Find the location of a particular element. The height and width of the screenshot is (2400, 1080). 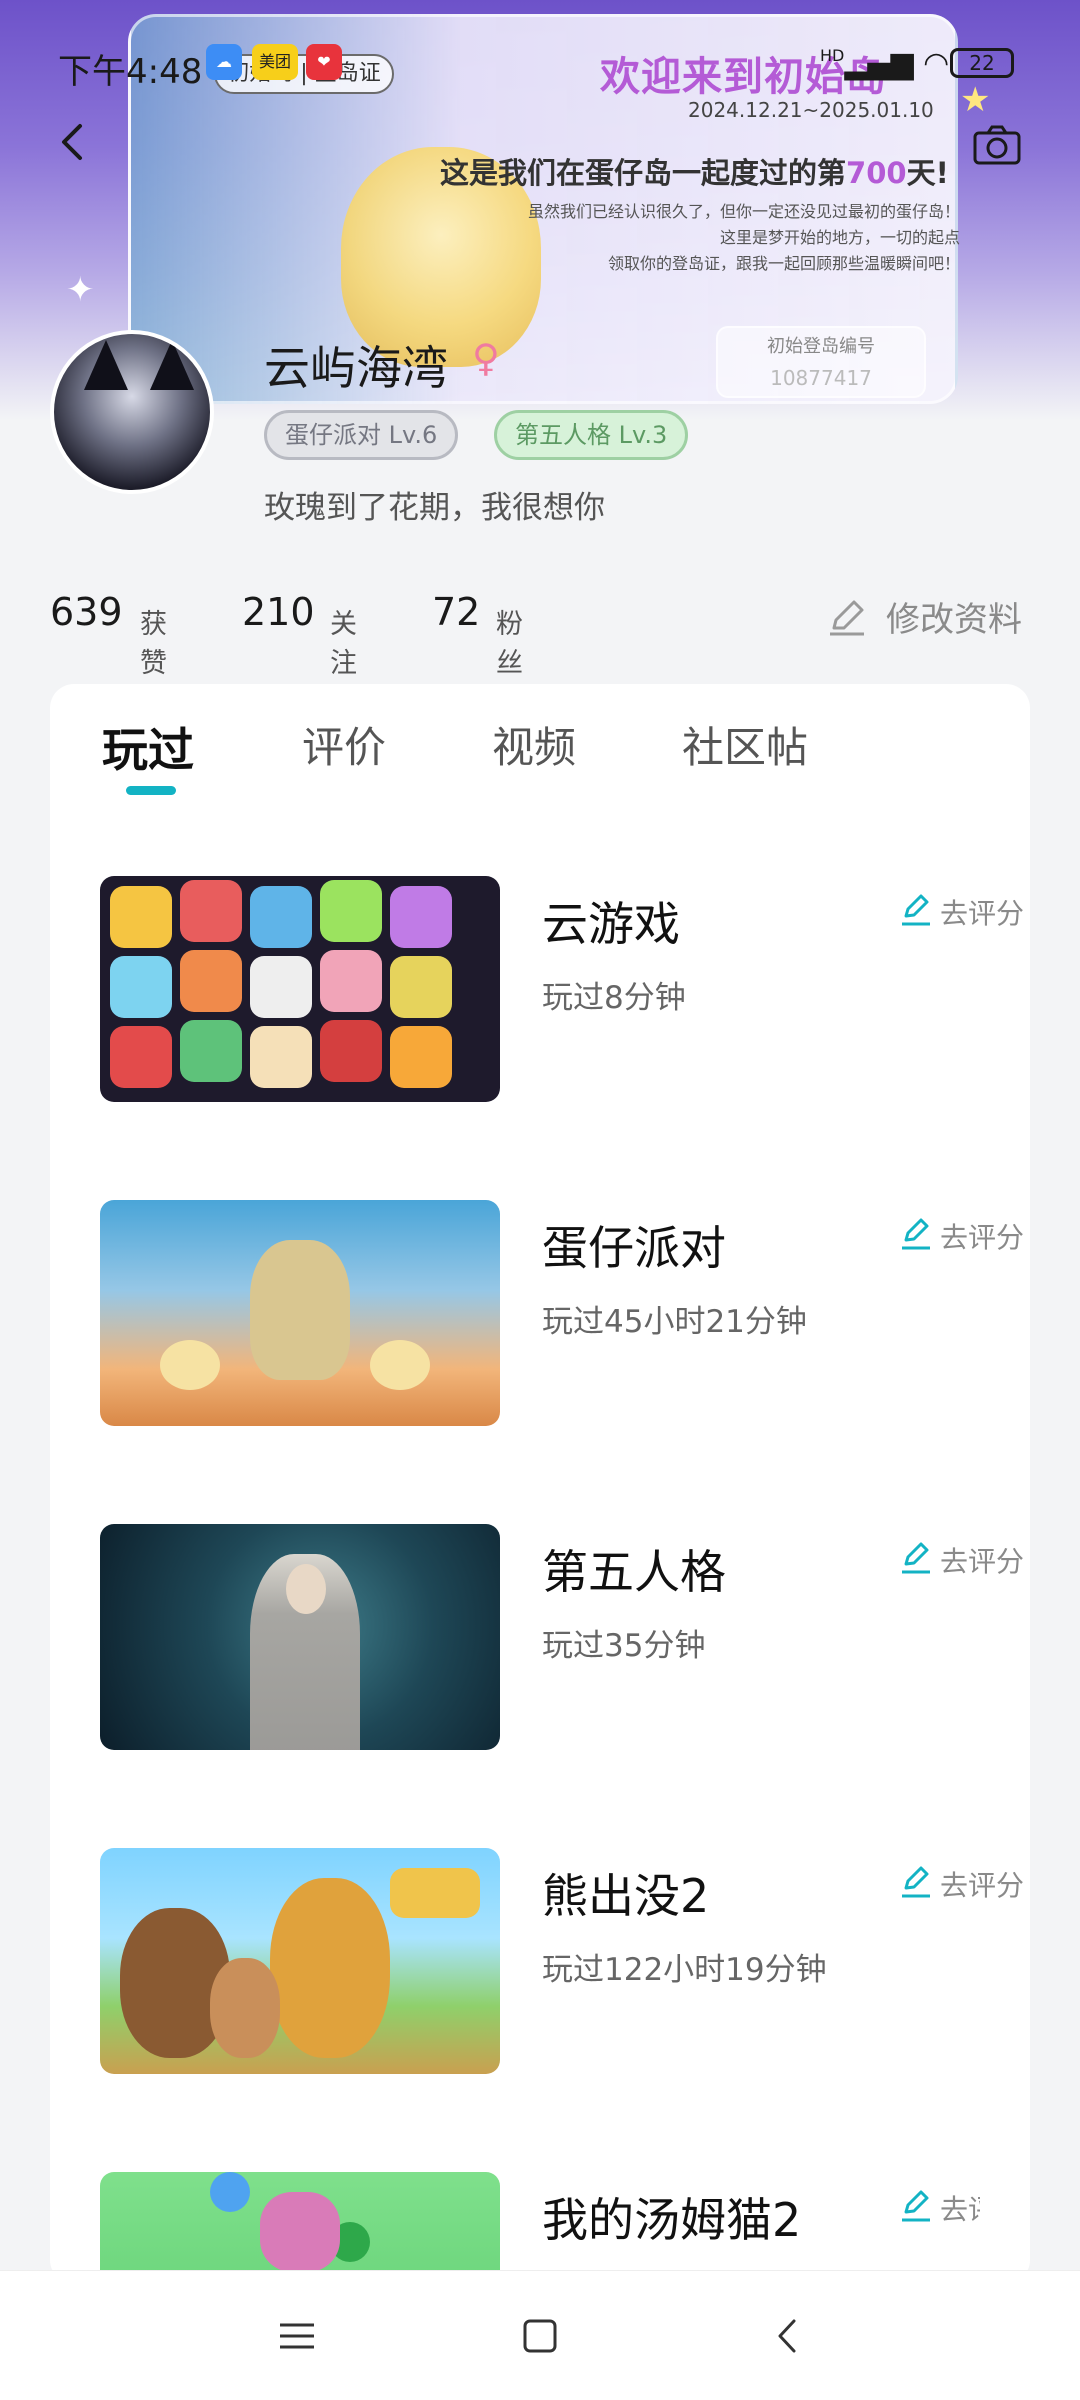

system-nav-bar is located at coordinates (540, 2335).